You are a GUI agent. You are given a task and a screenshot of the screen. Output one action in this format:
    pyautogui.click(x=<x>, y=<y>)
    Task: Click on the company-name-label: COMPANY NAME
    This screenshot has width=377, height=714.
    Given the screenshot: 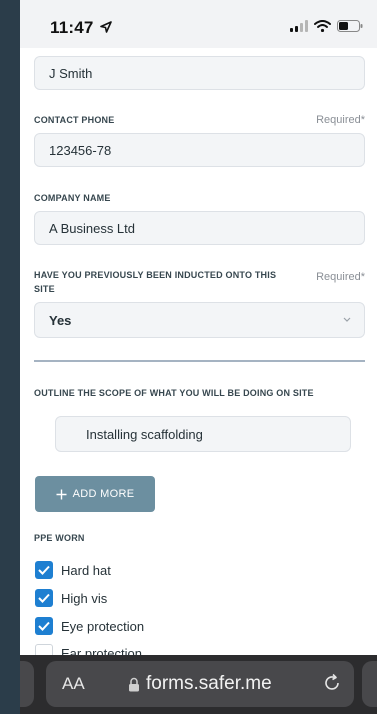 What is the action you would take?
    pyautogui.click(x=72, y=198)
    